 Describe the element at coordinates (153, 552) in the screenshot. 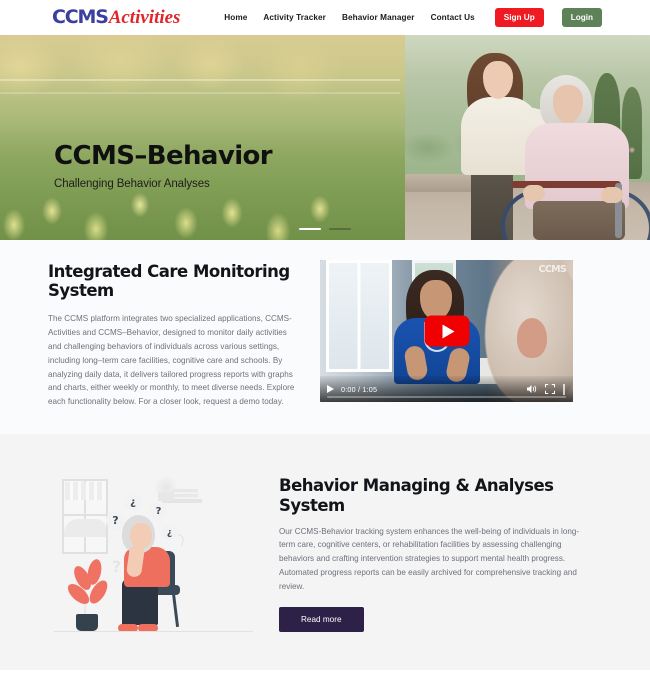

I see `behavior-illustration: ? ¿ ? ¿ ?` at that location.